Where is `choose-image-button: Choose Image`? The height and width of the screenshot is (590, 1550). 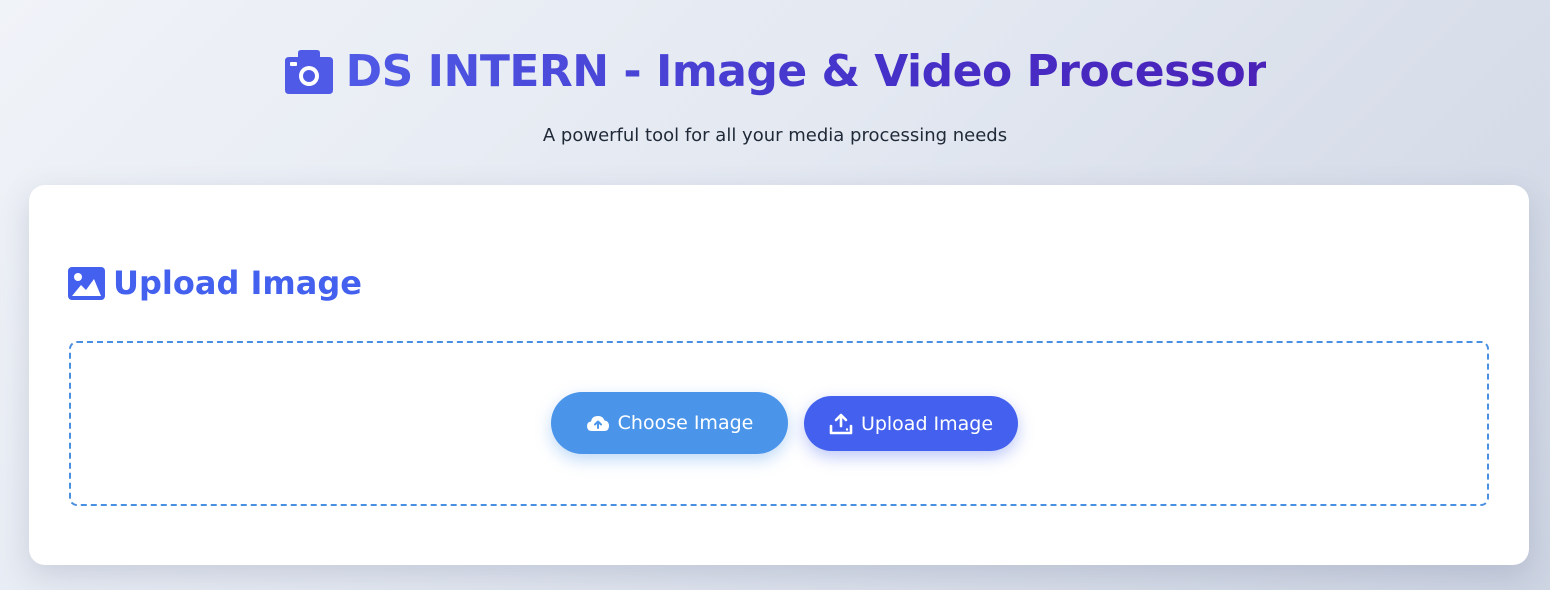 choose-image-button: Choose Image is located at coordinates (669, 423).